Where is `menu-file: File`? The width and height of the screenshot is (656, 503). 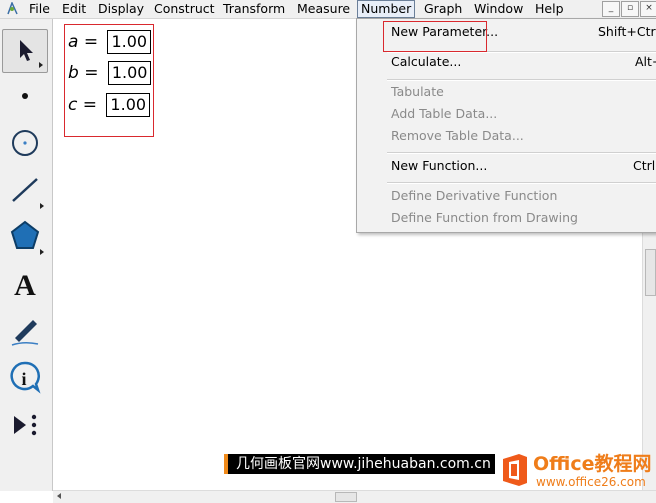 menu-file: File is located at coordinates (39, 9).